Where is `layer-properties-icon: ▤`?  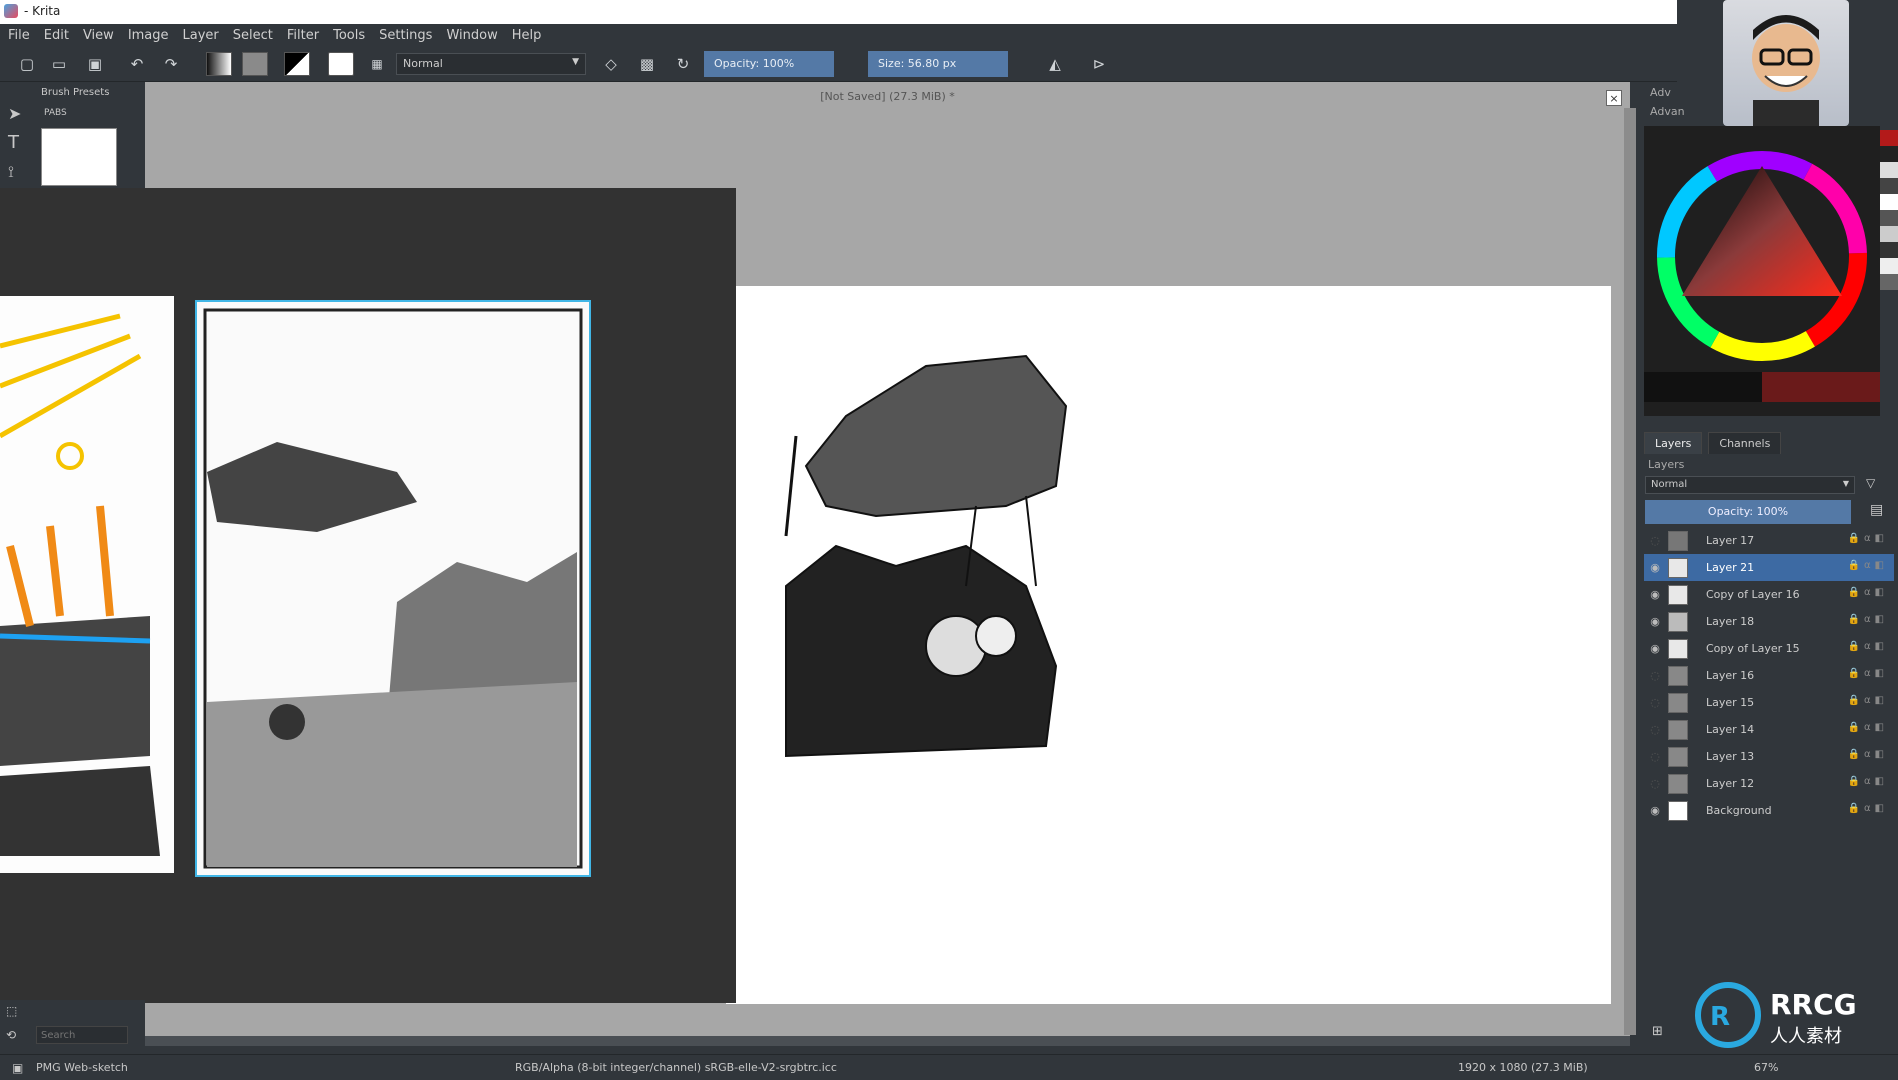
layer-properties-icon: ▤ is located at coordinates (1876, 510).